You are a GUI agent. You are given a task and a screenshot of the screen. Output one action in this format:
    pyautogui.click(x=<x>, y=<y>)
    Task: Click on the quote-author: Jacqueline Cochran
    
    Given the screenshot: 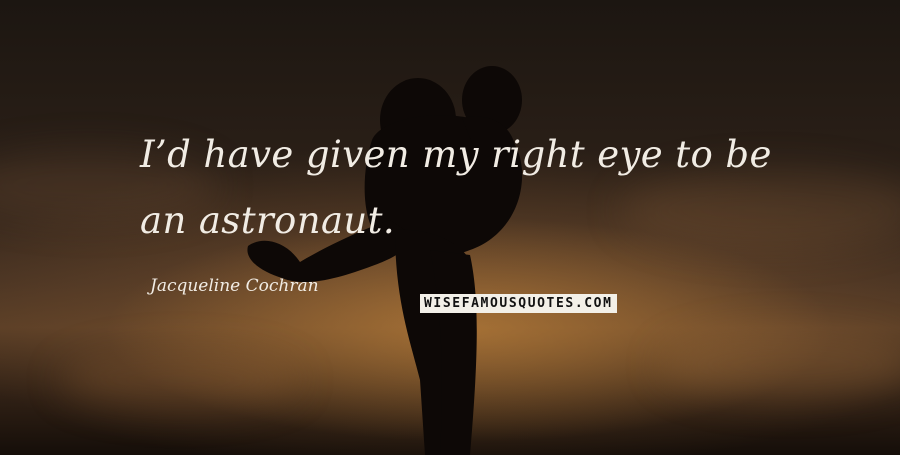 What is the action you would take?
    pyautogui.click(x=234, y=286)
    